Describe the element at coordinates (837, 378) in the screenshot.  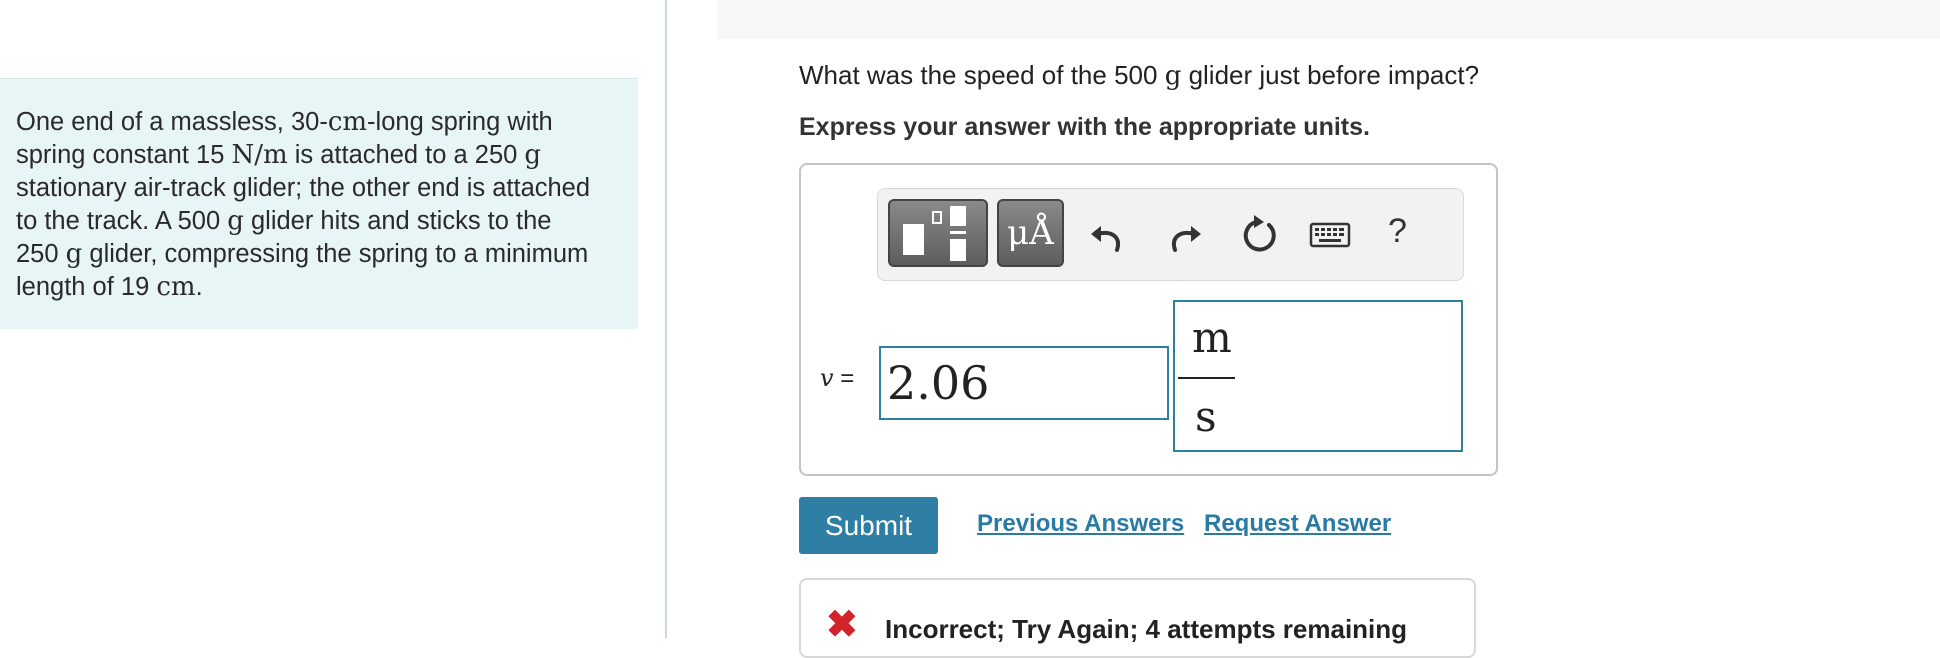
I see `variable-label: v =` at that location.